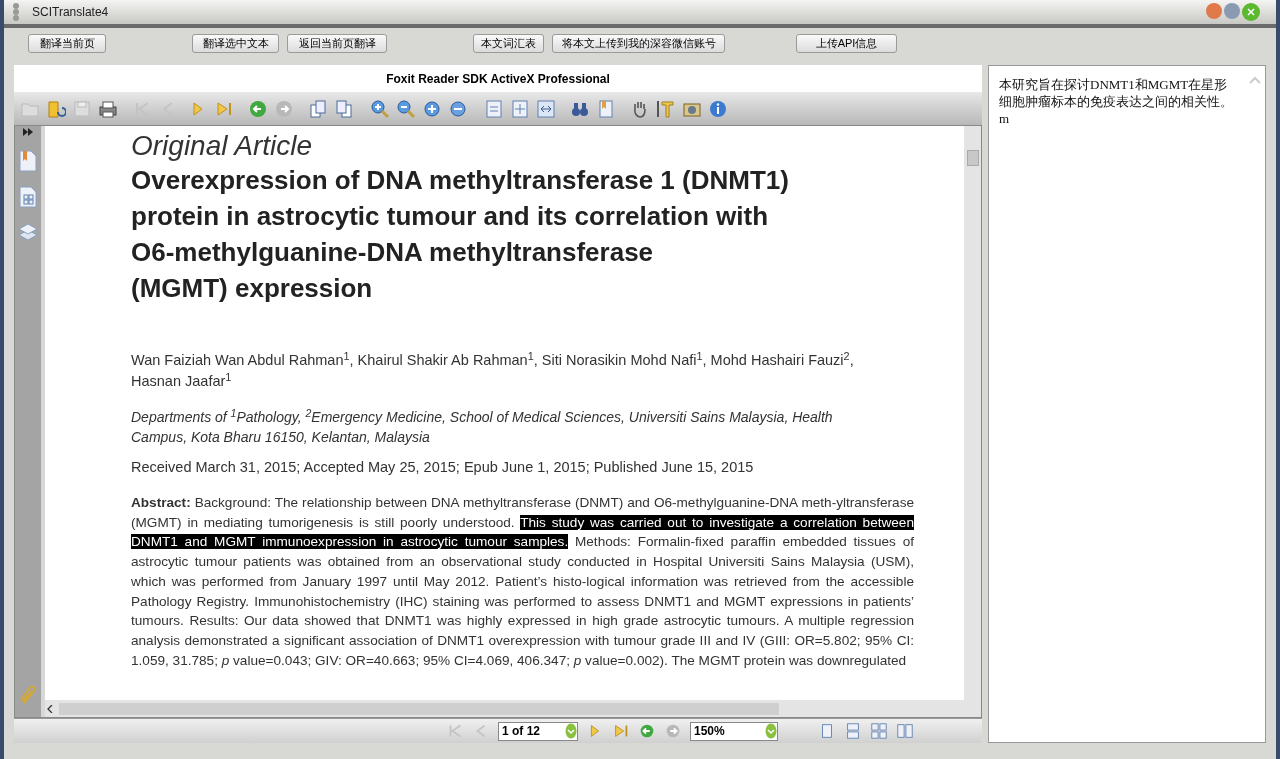 This screenshot has width=1280, height=759. What do you see at coordinates (28, 232) in the screenshot?
I see `layers-icon` at bounding box center [28, 232].